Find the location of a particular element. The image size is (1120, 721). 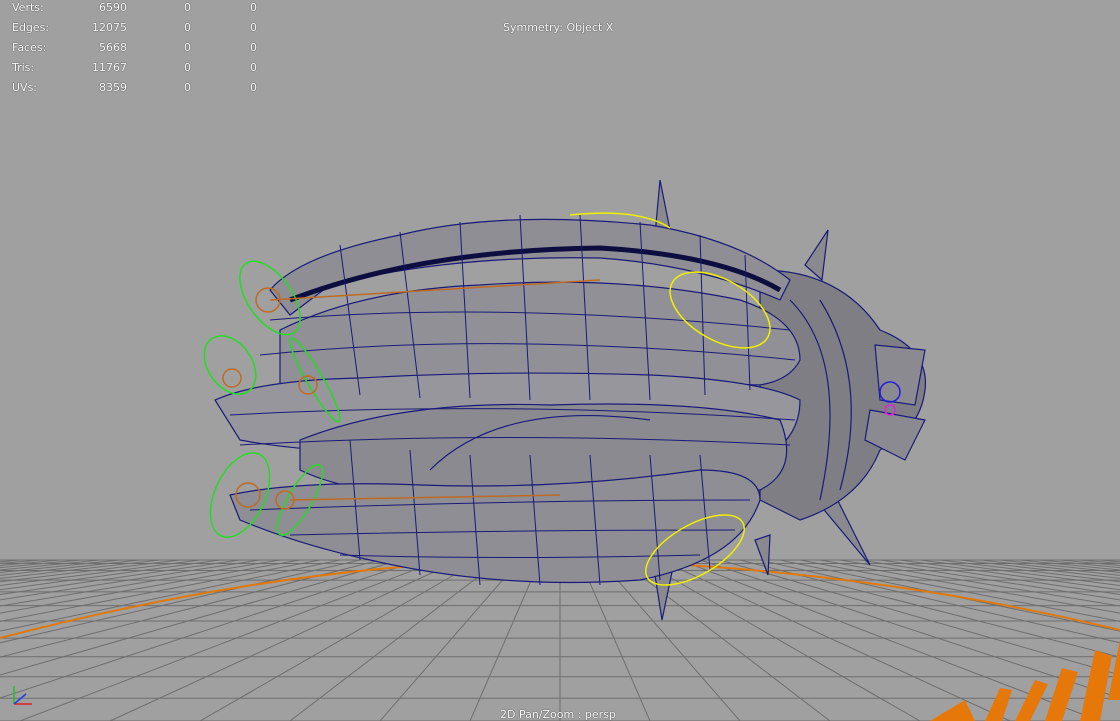

spike-top-right is located at coordinates (816, 255).